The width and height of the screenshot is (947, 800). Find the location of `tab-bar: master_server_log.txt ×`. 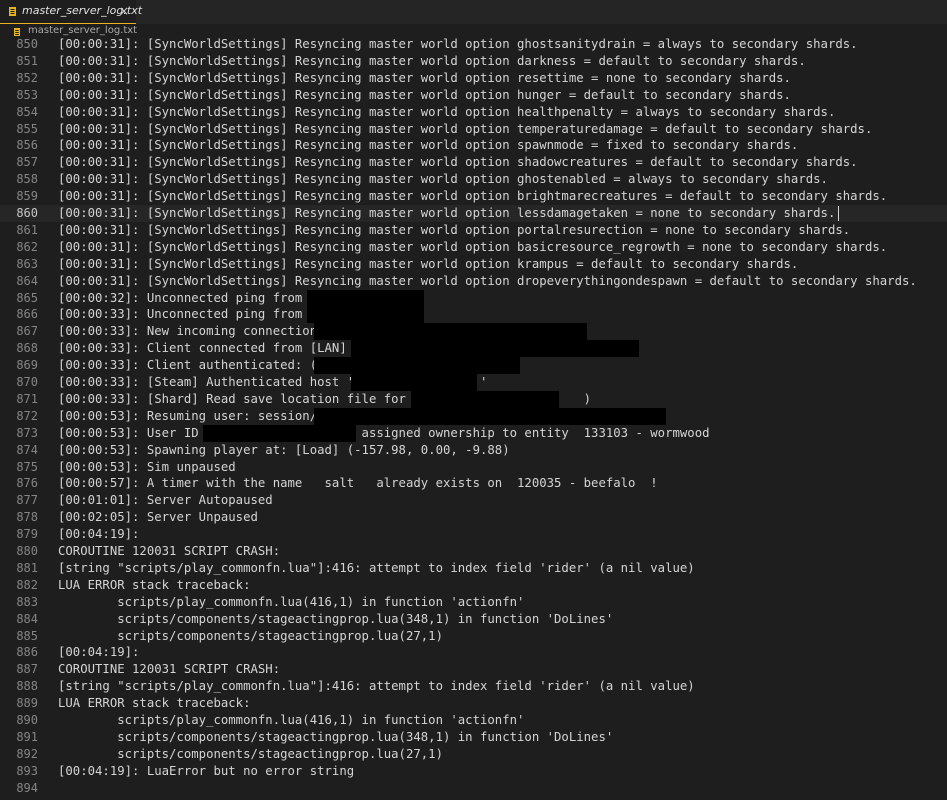

tab-bar: master_server_log.txt × is located at coordinates (473, 12).